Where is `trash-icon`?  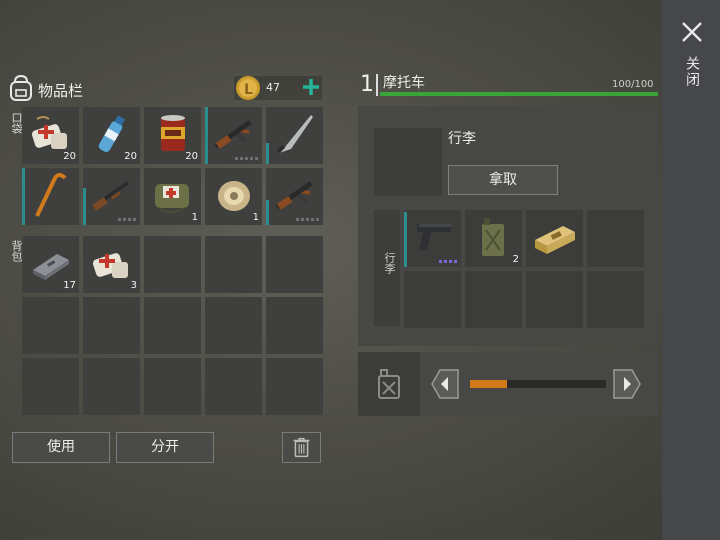 trash-icon is located at coordinates (301, 447).